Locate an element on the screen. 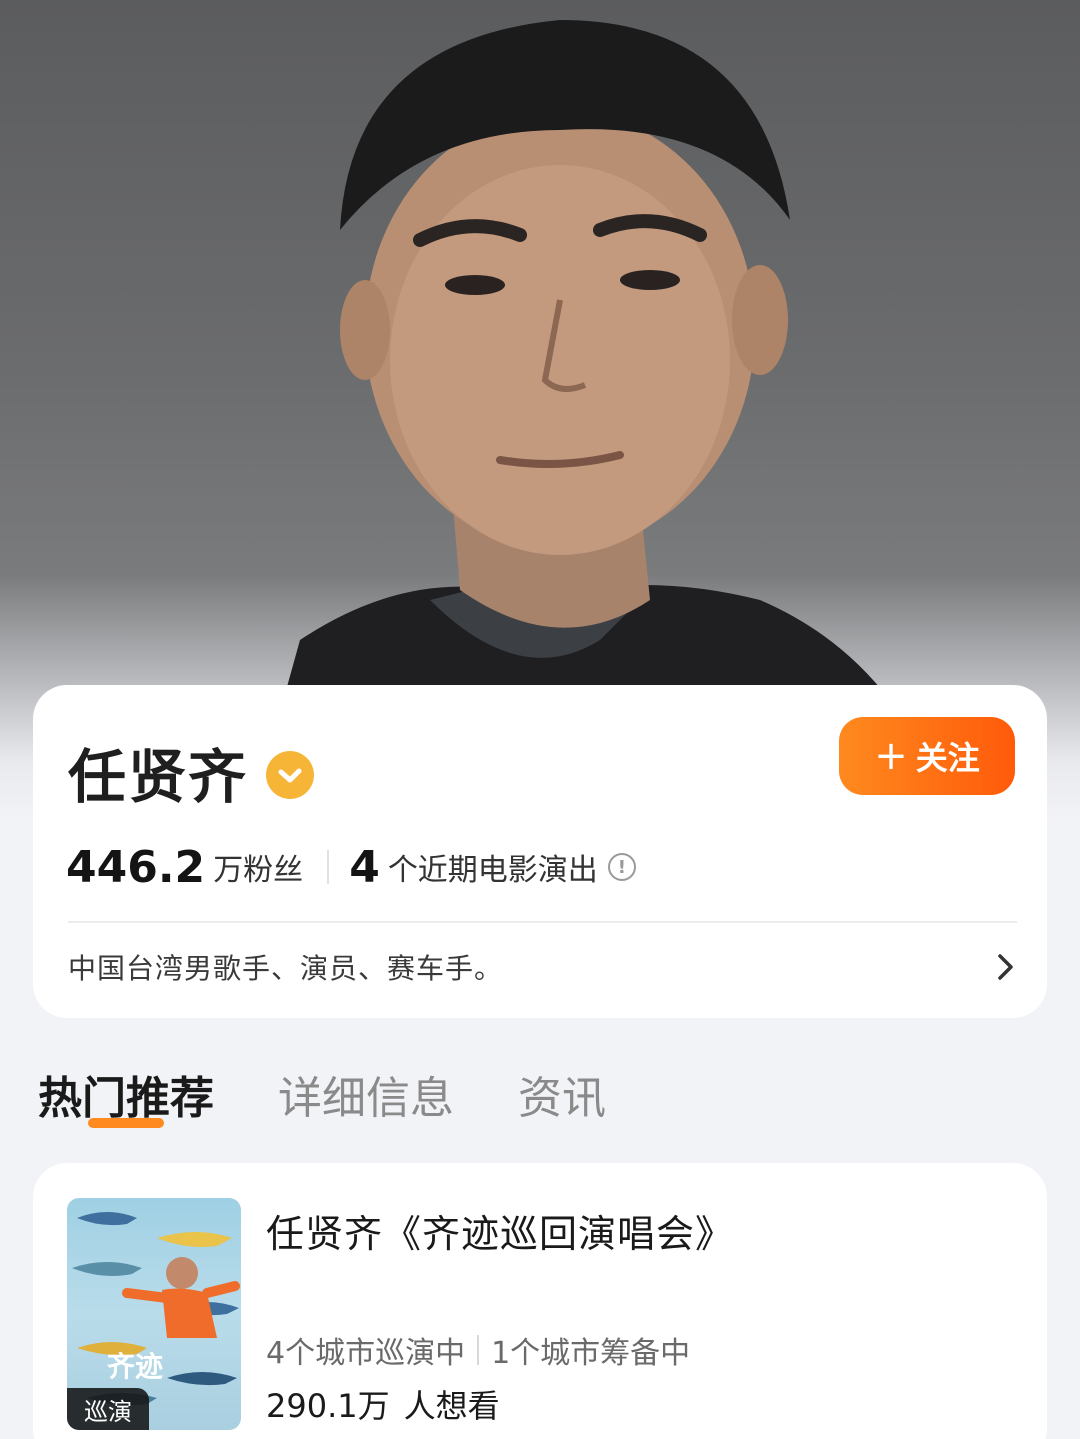 This screenshot has height=1439, width=1080. content-tabs: 热门推荐 详细信息 资讯 is located at coordinates (354, 1095).